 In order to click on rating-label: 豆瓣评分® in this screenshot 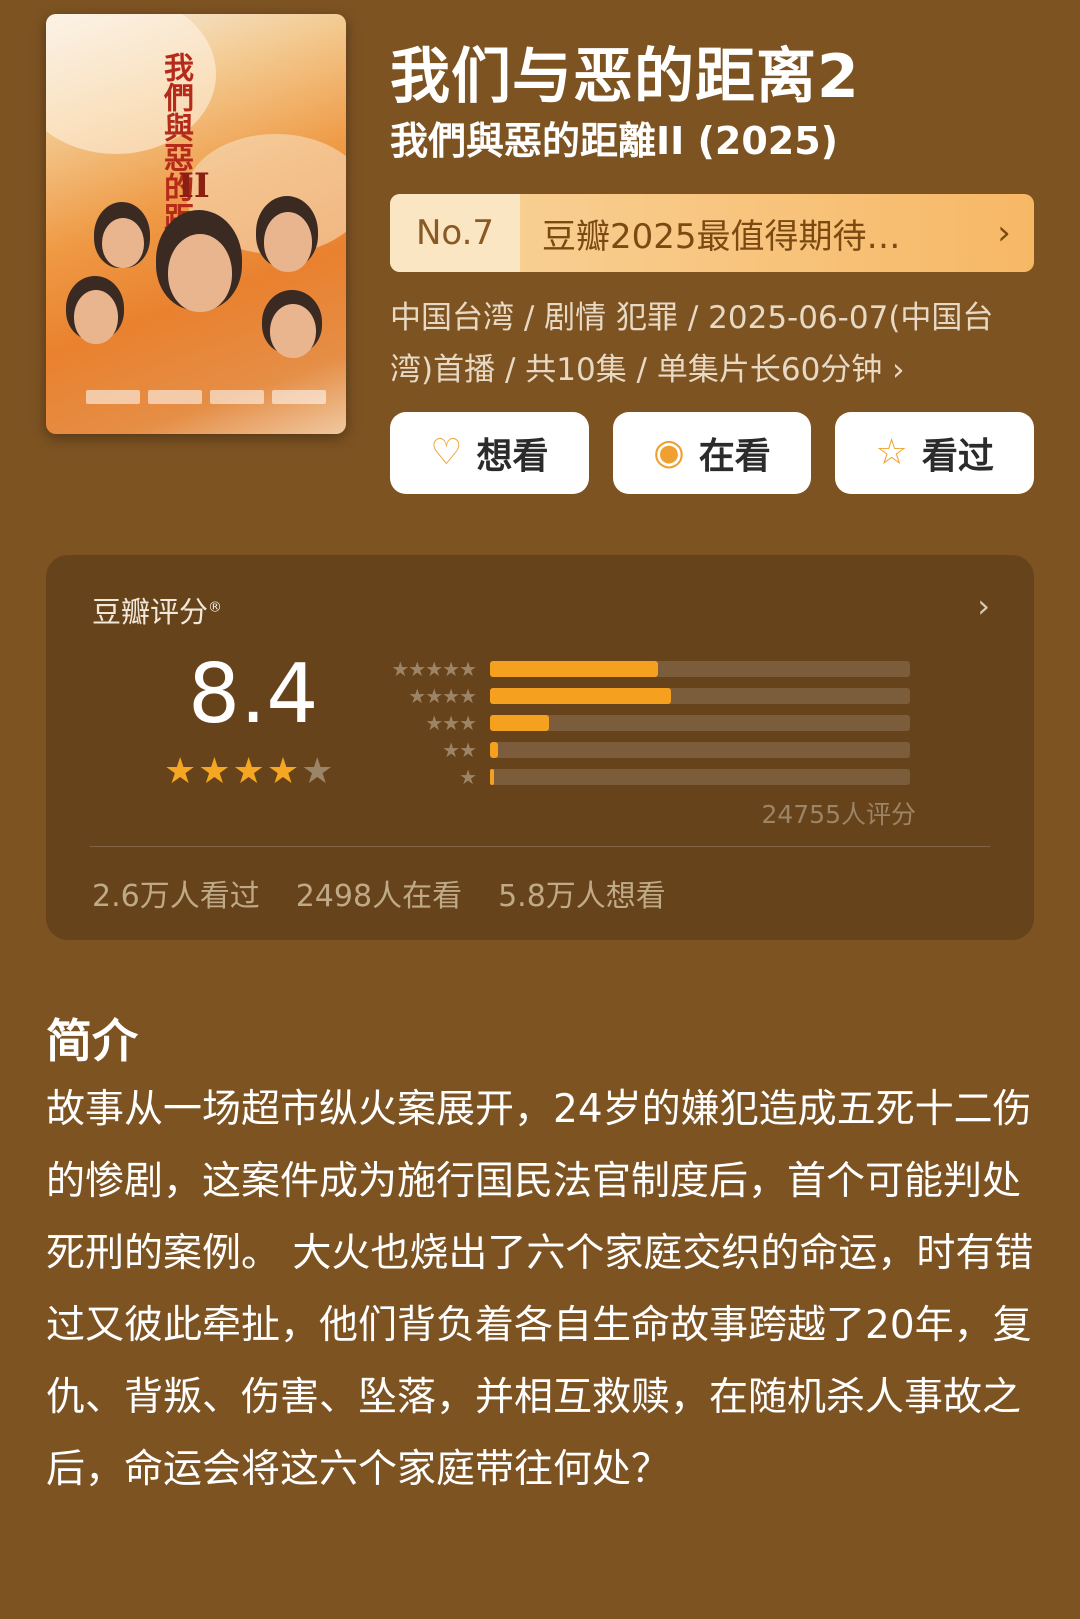, I will do `click(157, 612)`.